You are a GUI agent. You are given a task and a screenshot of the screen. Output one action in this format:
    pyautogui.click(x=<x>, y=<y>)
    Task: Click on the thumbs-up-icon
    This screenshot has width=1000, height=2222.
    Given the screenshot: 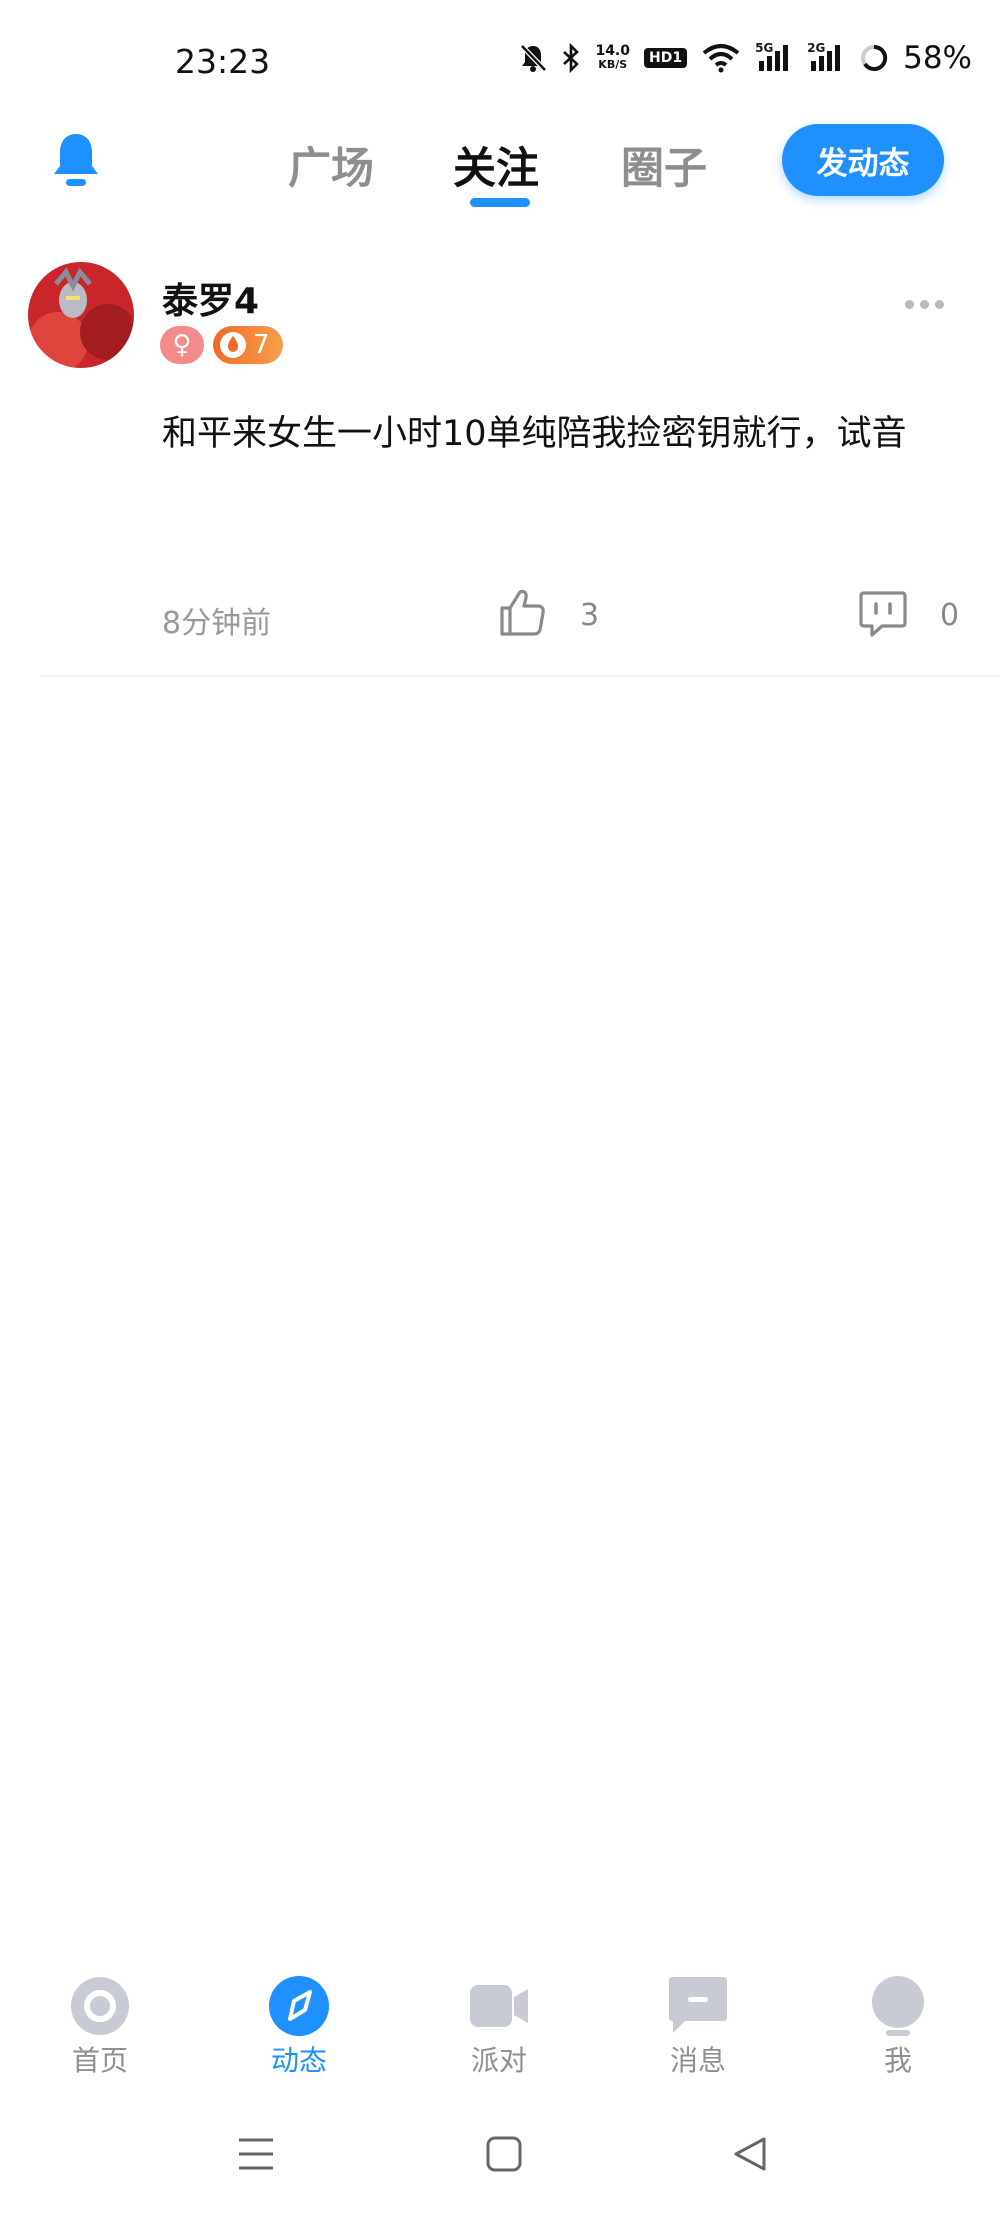 What is the action you would take?
    pyautogui.click(x=522, y=612)
    